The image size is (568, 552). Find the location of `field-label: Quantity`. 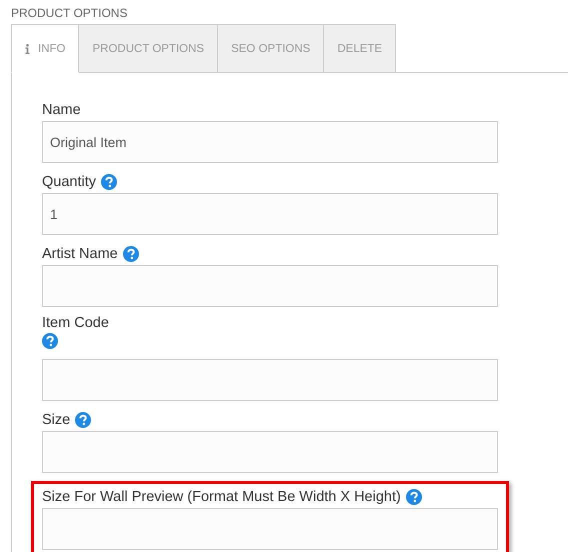

field-label: Quantity is located at coordinates (69, 182).